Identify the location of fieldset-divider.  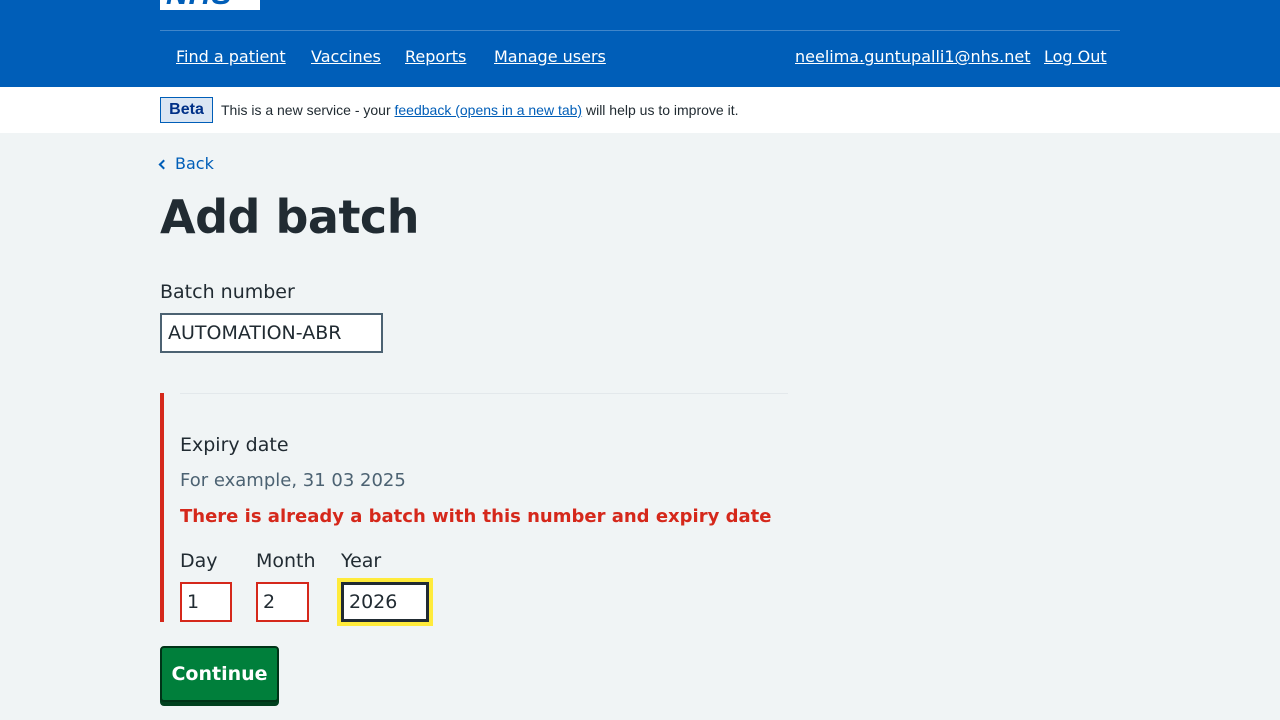
(484, 393).